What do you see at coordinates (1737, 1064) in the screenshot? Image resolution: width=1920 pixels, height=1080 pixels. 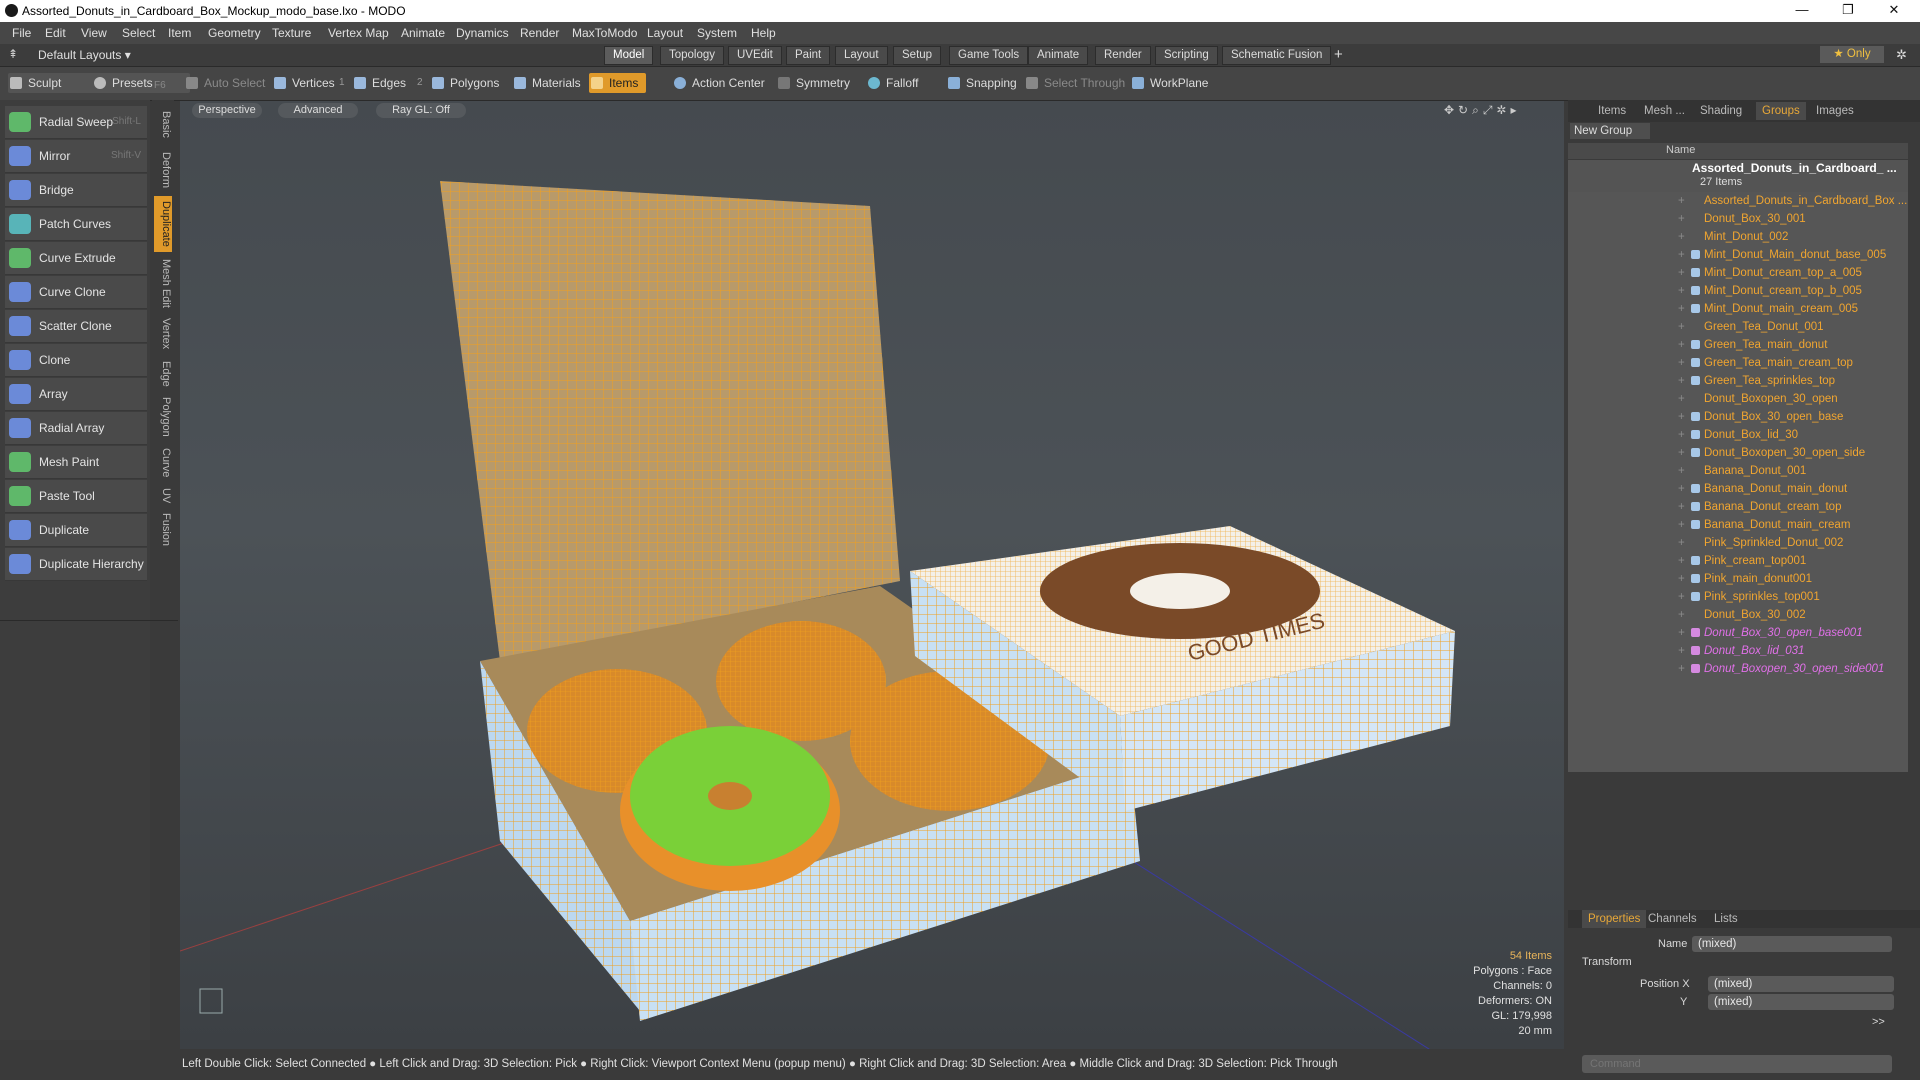 I see `command-input` at bounding box center [1737, 1064].